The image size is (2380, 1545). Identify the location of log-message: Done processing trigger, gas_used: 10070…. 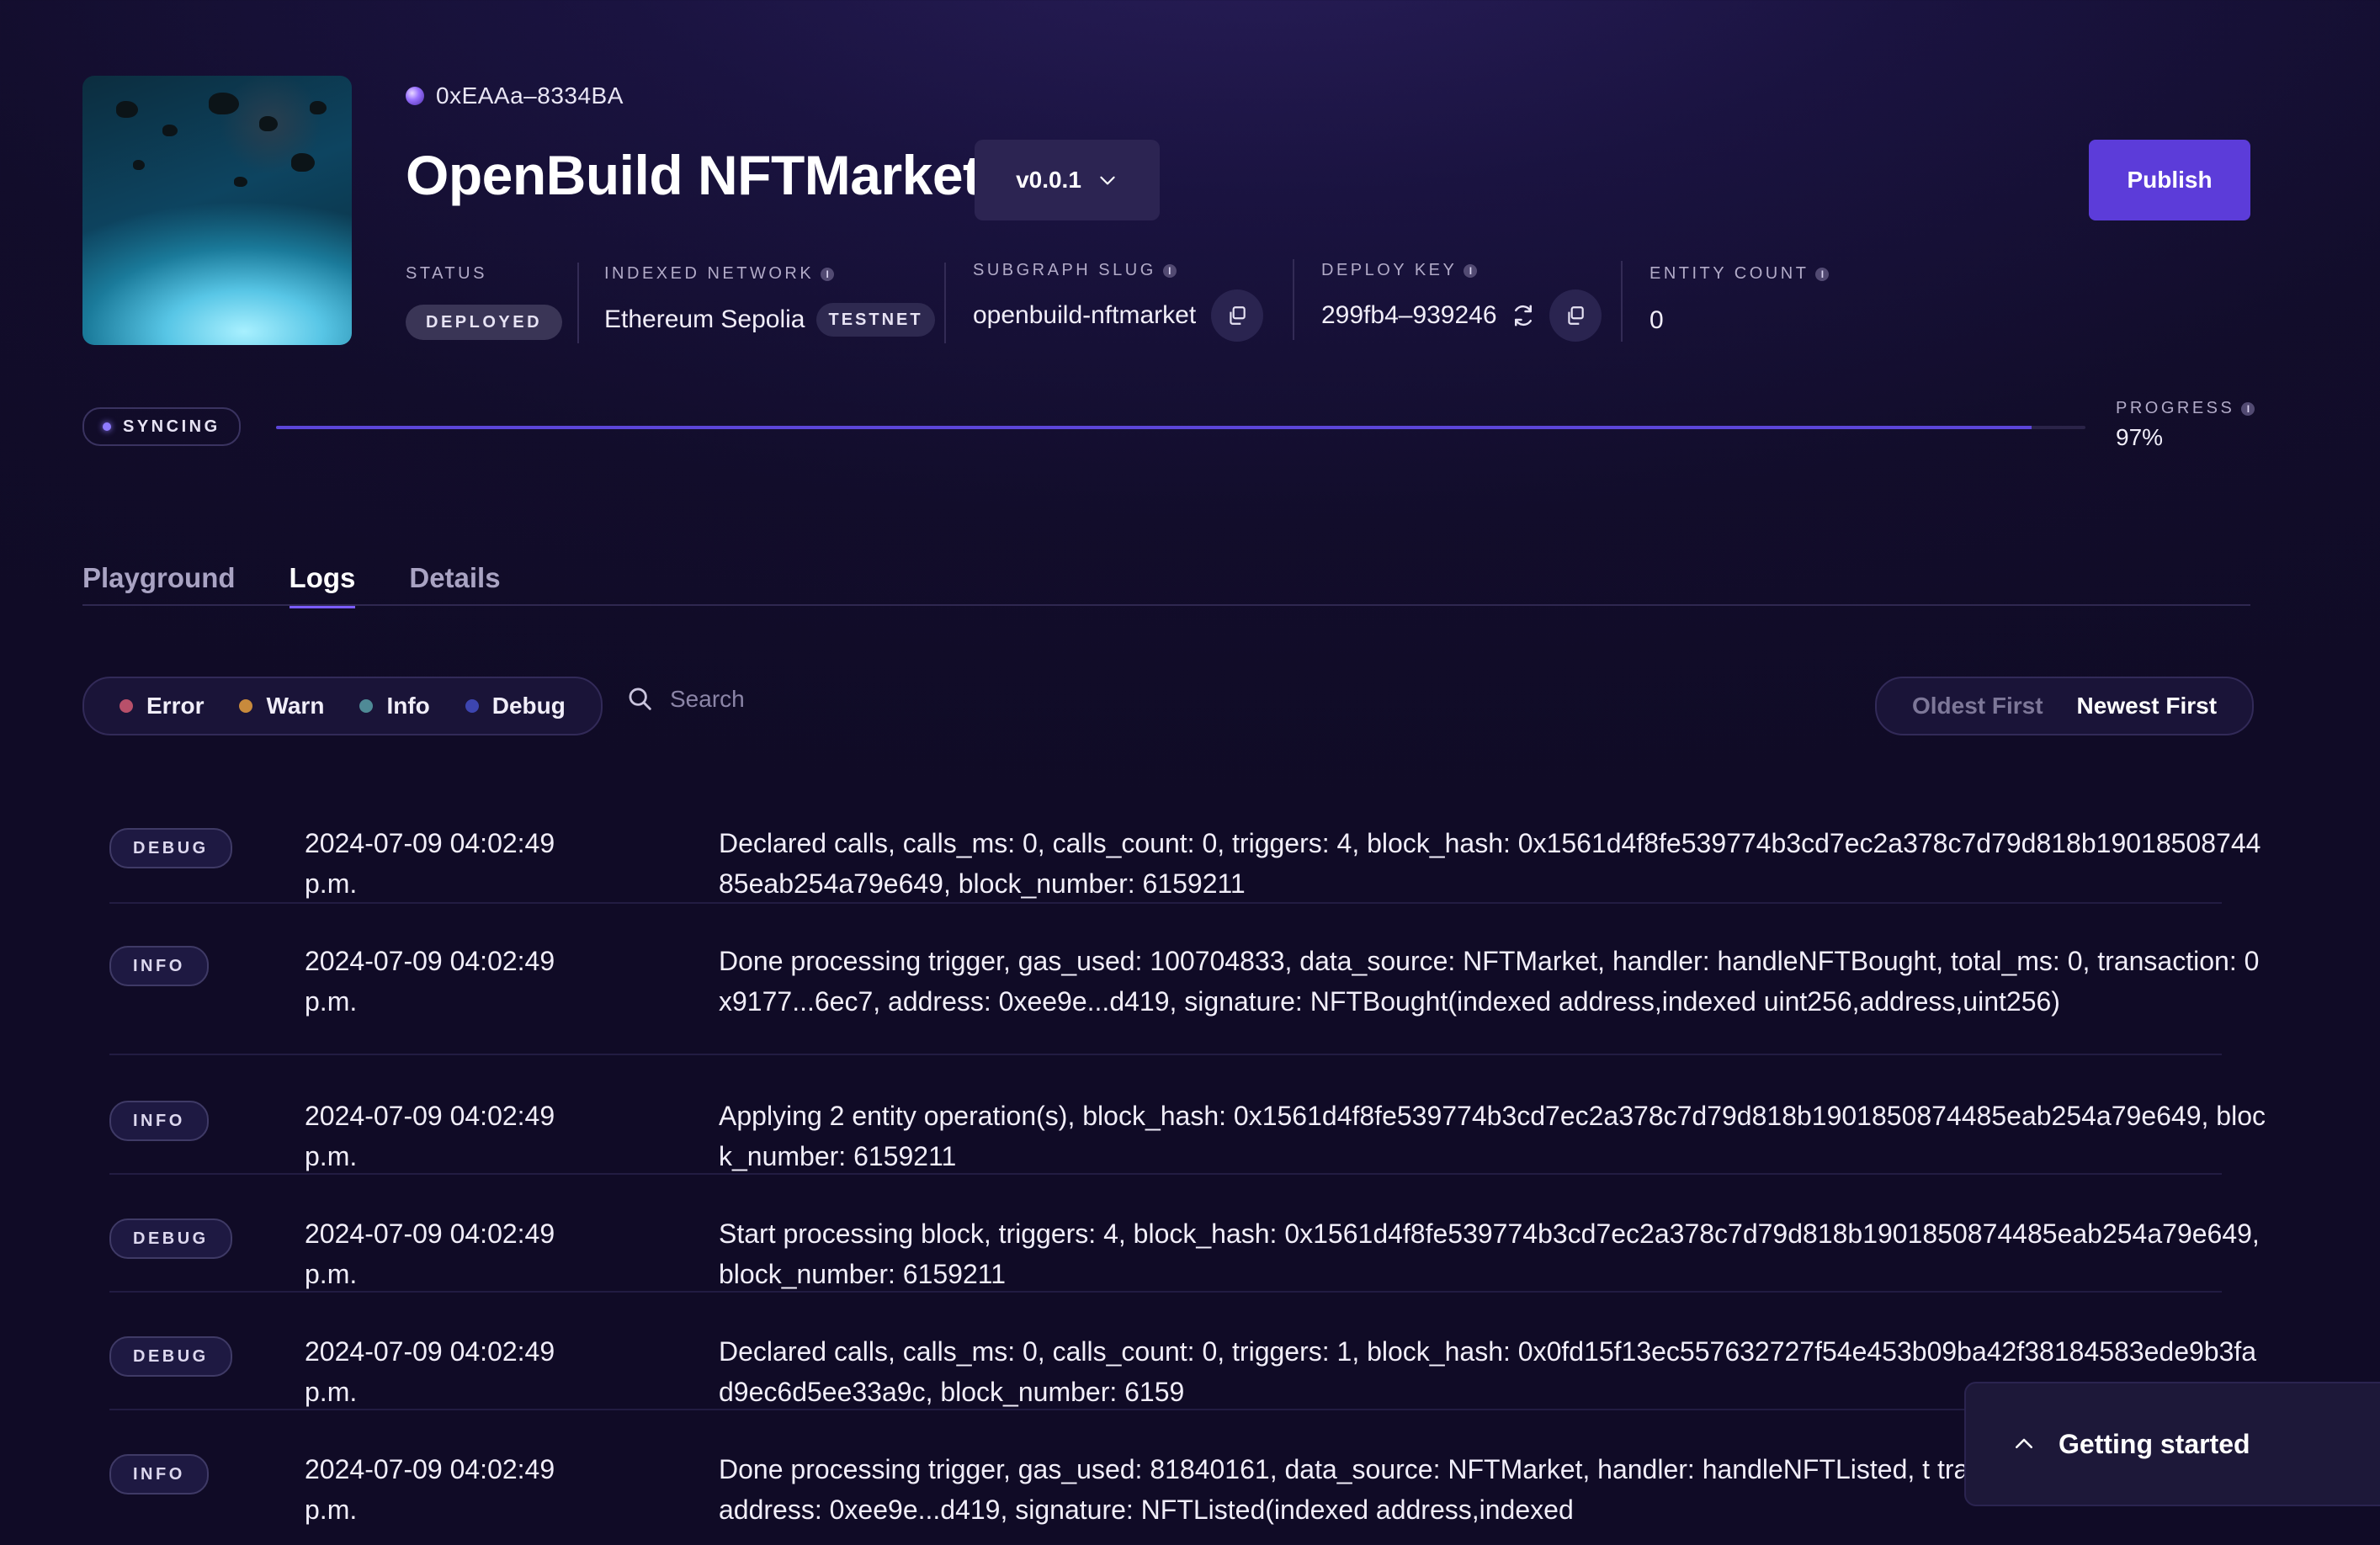
(1489, 982).